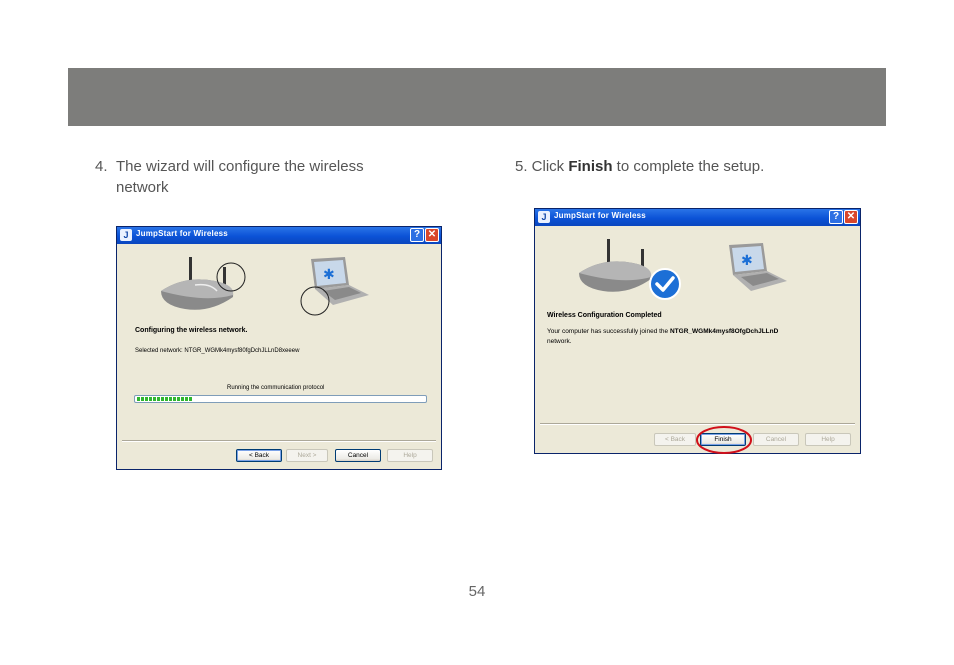 The height and width of the screenshot is (665, 954). What do you see at coordinates (665, 284) in the screenshot?
I see `success-check-icon` at bounding box center [665, 284].